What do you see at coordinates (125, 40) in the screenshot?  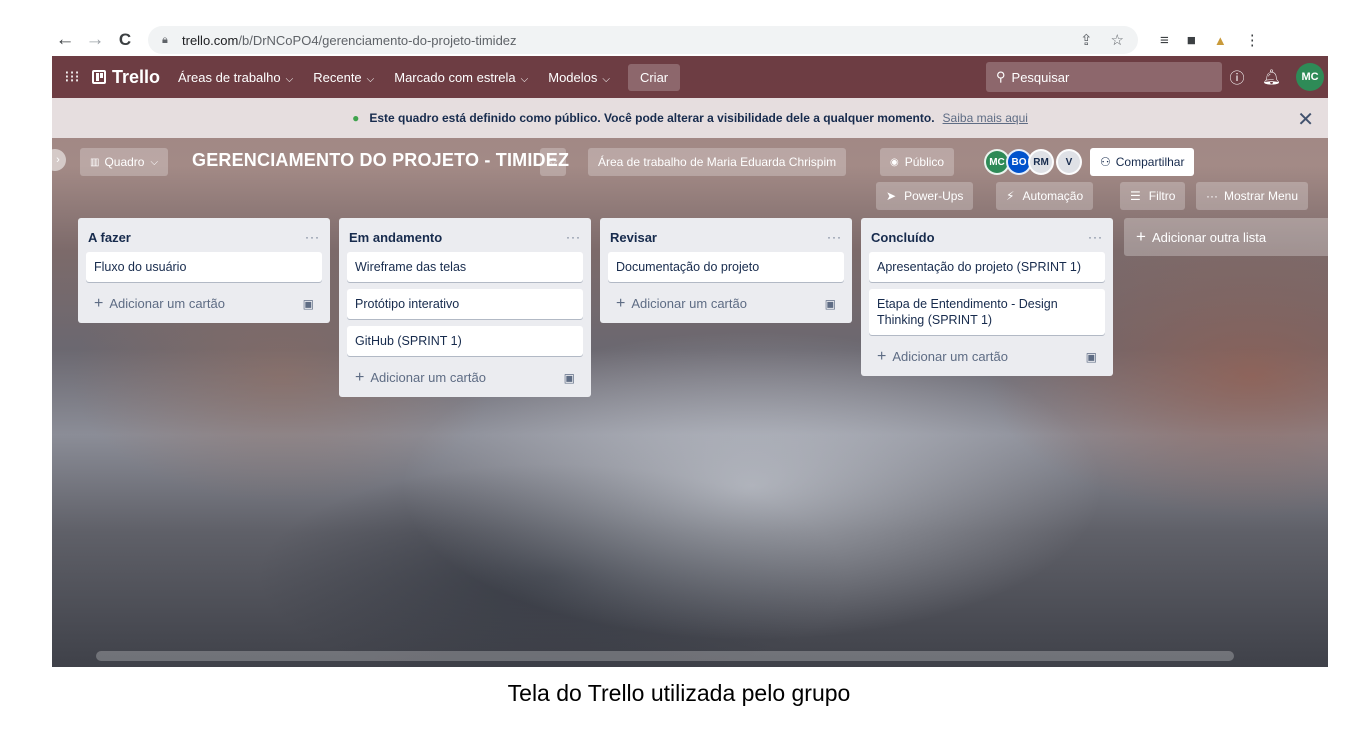 I see `reload-icon: C` at bounding box center [125, 40].